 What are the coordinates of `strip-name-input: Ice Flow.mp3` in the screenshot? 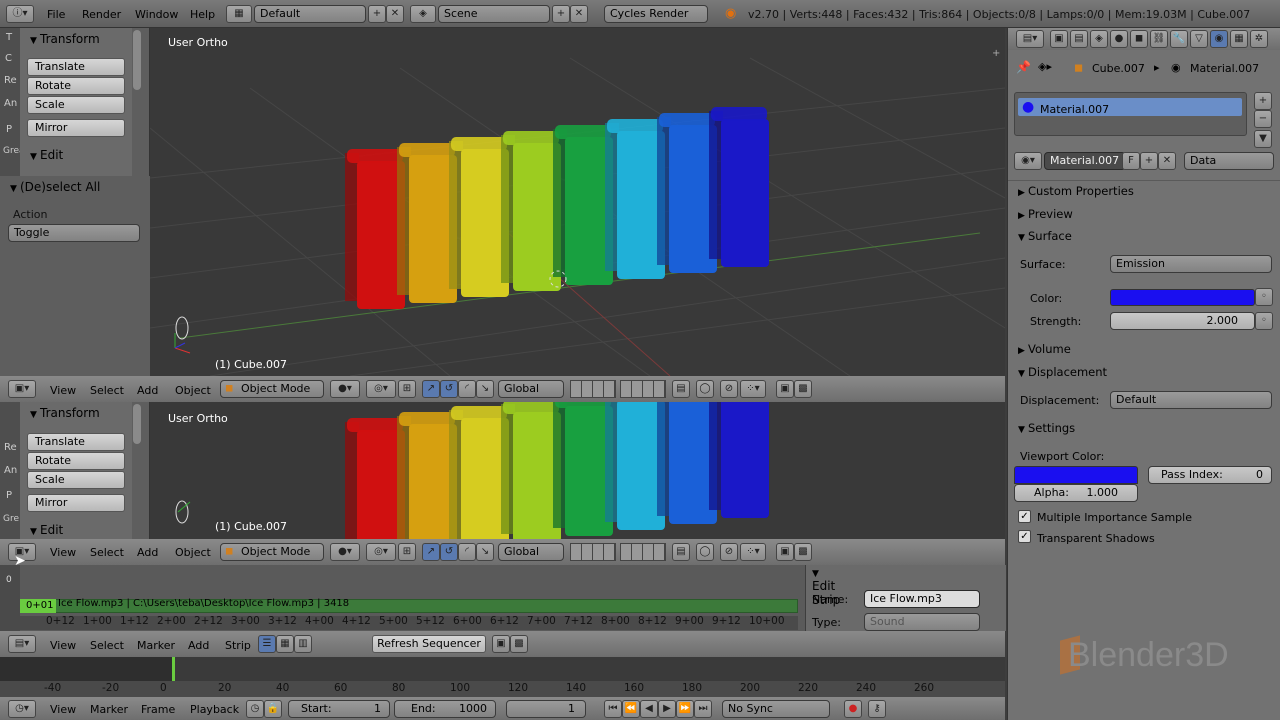 It's located at (922, 599).